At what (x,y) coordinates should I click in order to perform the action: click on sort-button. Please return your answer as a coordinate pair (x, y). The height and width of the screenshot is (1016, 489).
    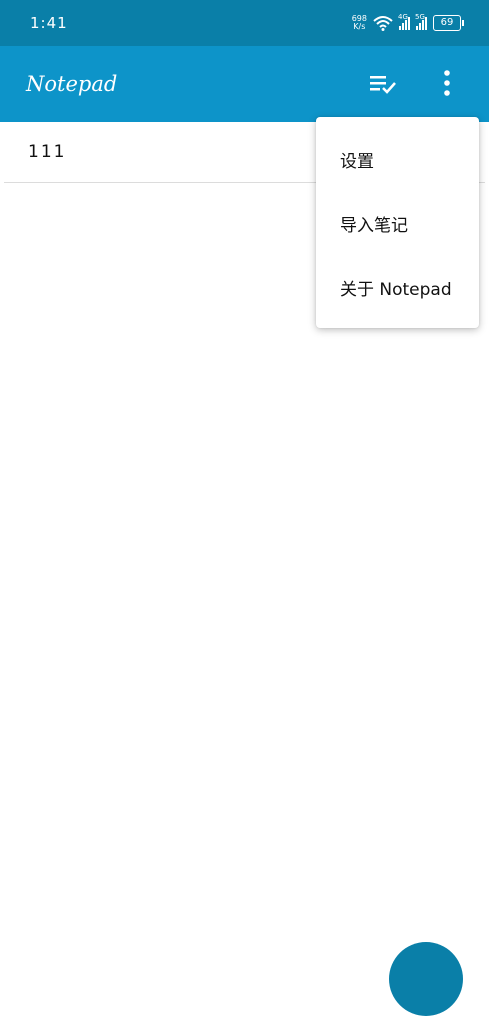
    Looking at the image, I should click on (383, 84).